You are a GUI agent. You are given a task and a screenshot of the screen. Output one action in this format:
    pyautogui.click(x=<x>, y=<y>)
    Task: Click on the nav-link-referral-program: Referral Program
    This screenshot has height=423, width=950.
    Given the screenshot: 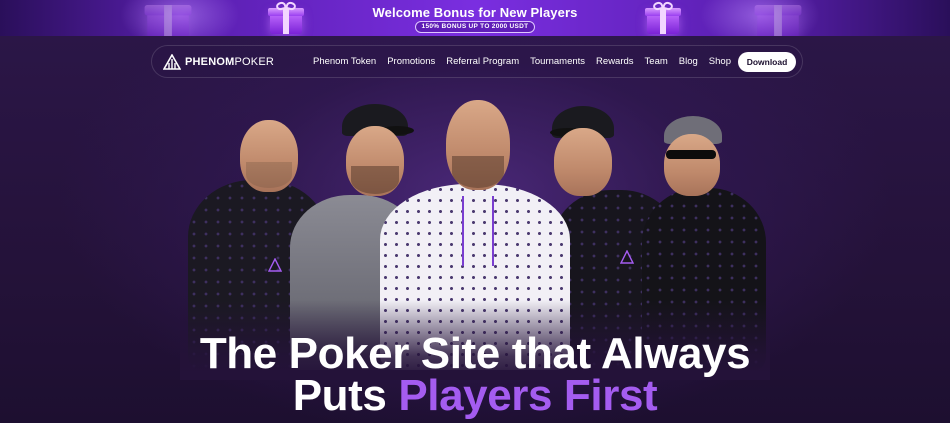 What is the action you would take?
    pyautogui.click(x=482, y=61)
    